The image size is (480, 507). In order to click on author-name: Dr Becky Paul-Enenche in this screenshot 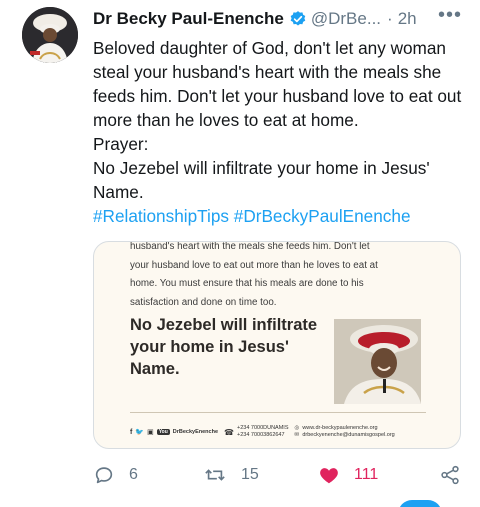, I will do `click(188, 19)`.